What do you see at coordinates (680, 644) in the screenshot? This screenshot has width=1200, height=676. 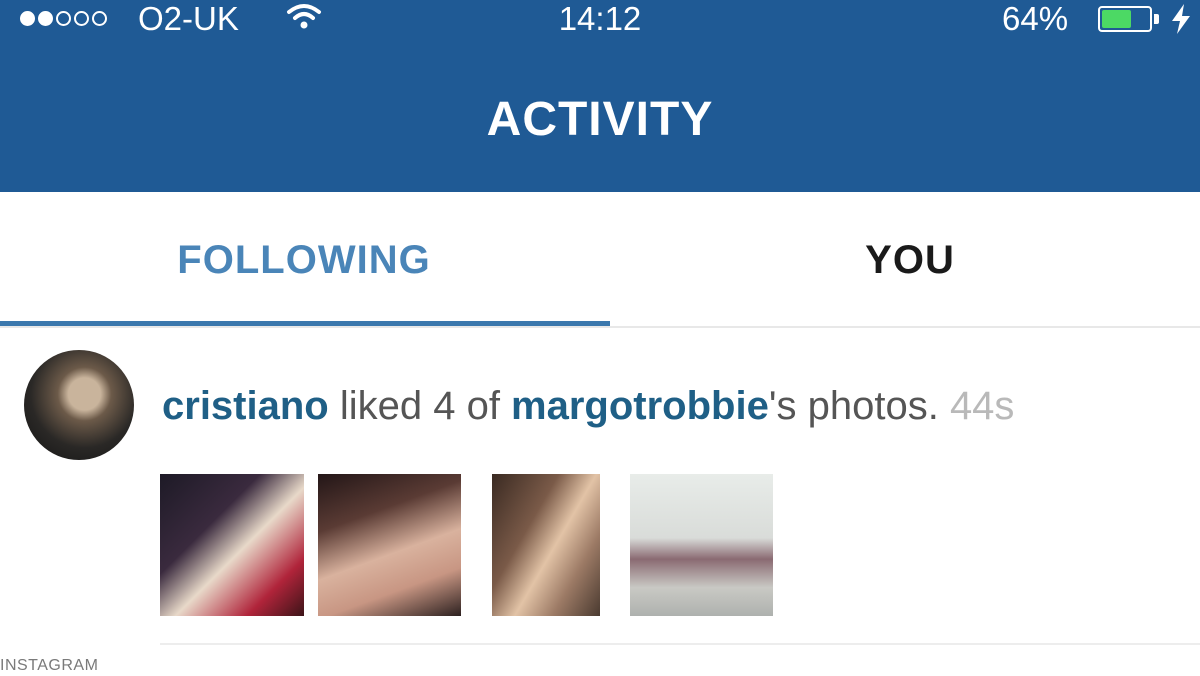 I see `divider` at bounding box center [680, 644].